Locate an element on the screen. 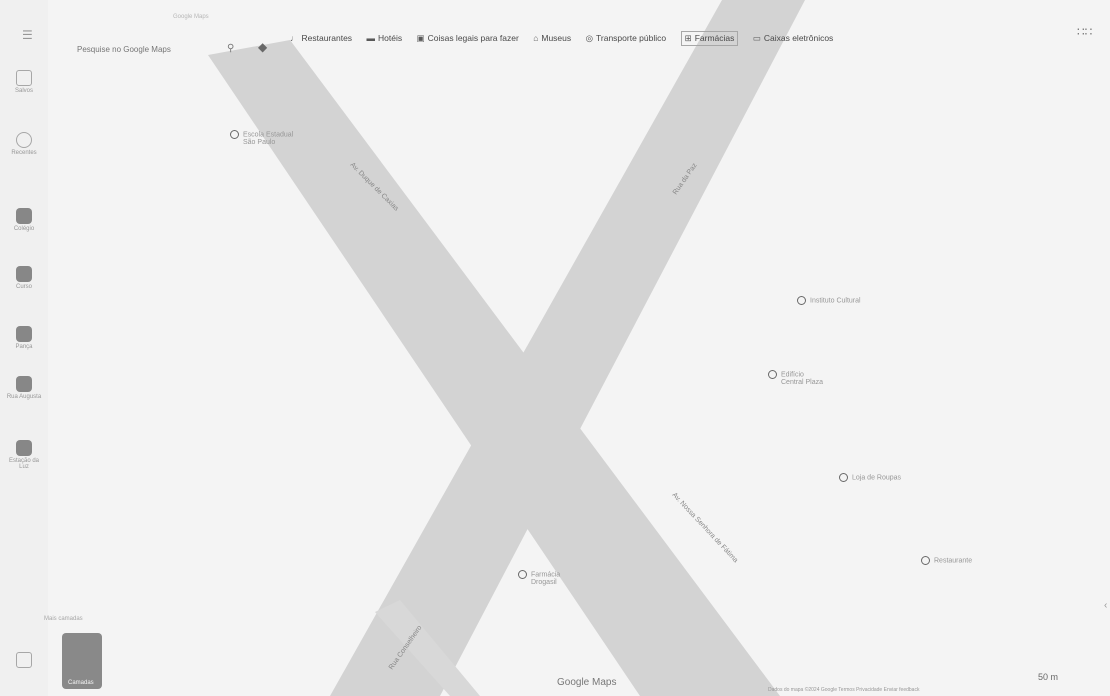 The height and width of the screenshot is (696, 1110). directions-icon: ◆ is located at coordinates (262, 47).